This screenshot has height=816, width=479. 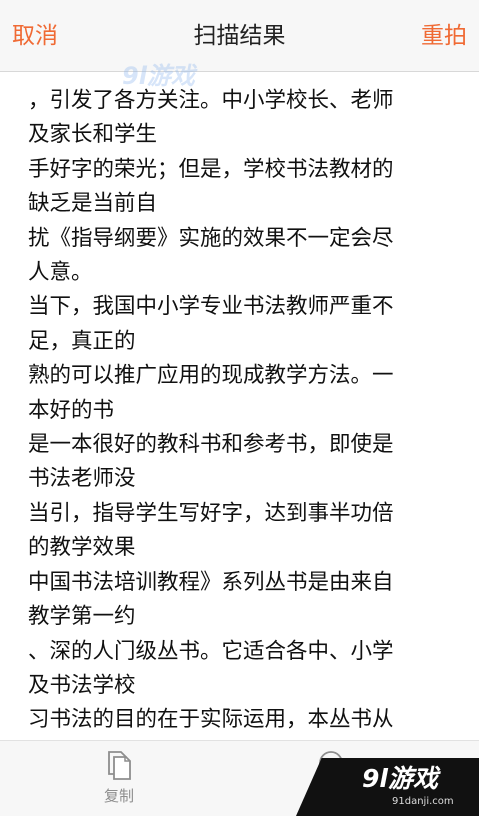 I want to click on text-line: 及书法学校, so click(x=82, y=685).